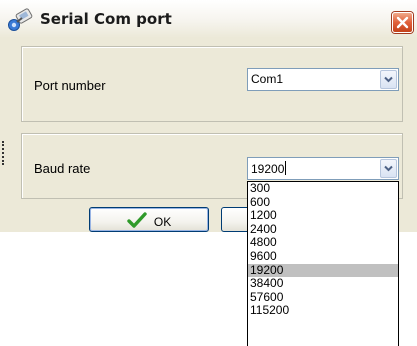 The width and height of the screenshot is (417, 346). What do you see at coordinates (323, 229) in the screenshot?
I see `baud-rate-option: 2400` at bounding box center [323, 229].